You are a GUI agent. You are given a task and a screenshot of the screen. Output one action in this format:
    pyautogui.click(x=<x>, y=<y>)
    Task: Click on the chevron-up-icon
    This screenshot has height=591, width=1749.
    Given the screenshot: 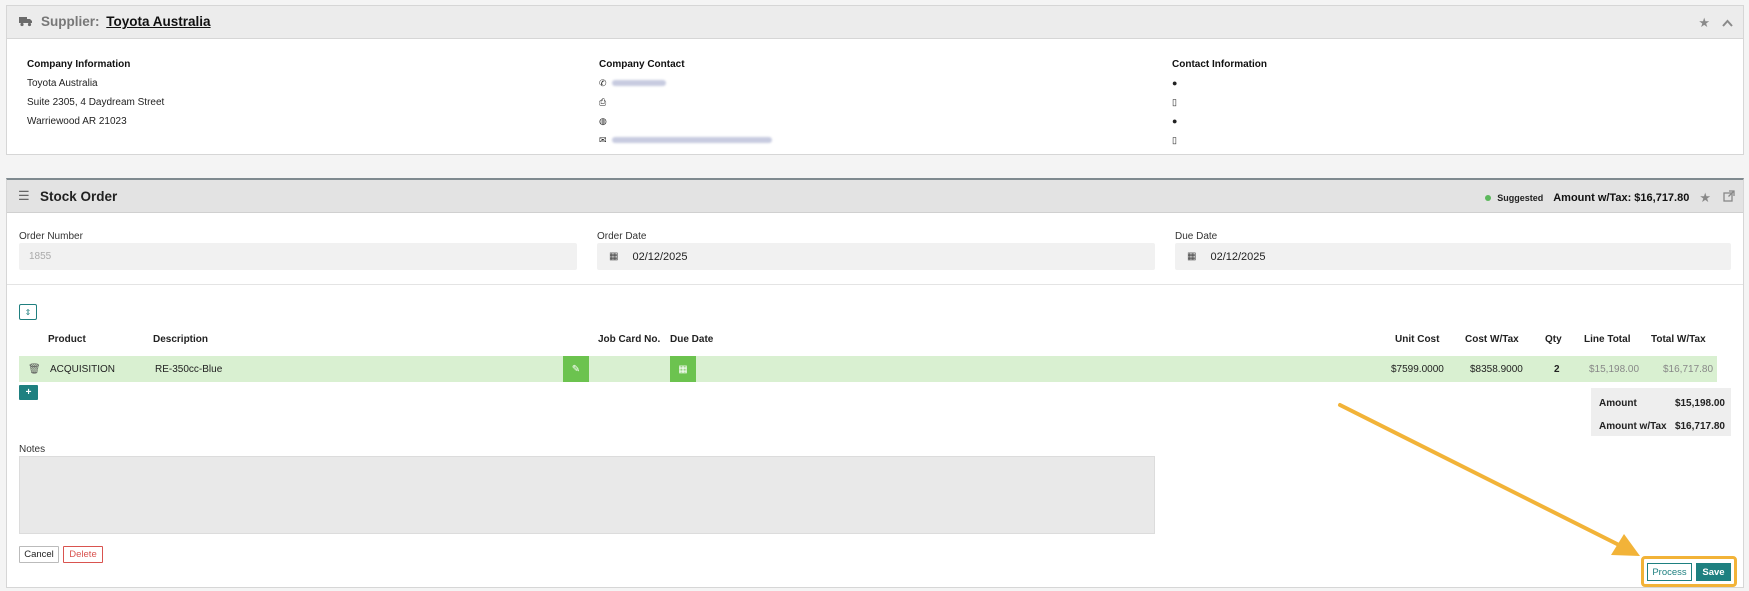 What is the action you would take?
    pyautogui.click(x=1727, y=23)
    